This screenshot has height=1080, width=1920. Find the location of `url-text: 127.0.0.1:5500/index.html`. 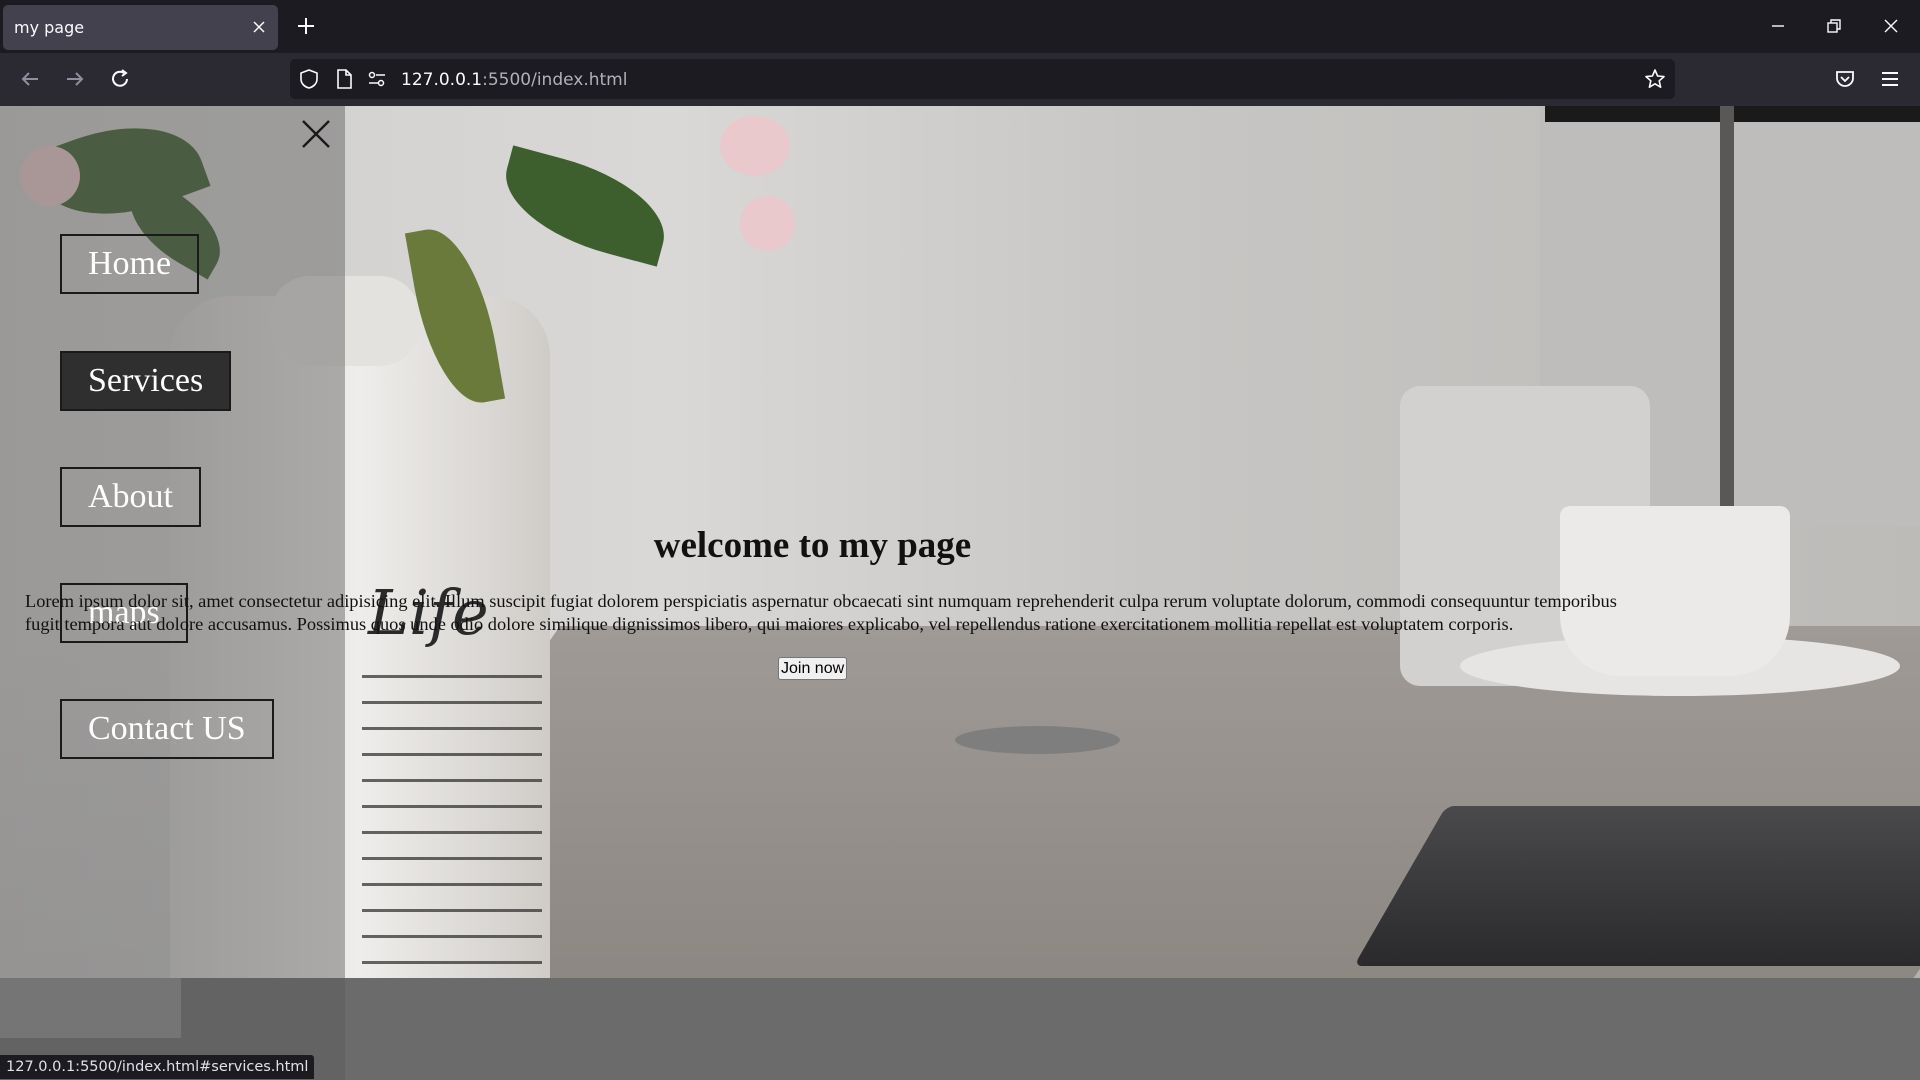

url-text: 127.0.0.1:5500/index.html is located at coordinates (514, 80).